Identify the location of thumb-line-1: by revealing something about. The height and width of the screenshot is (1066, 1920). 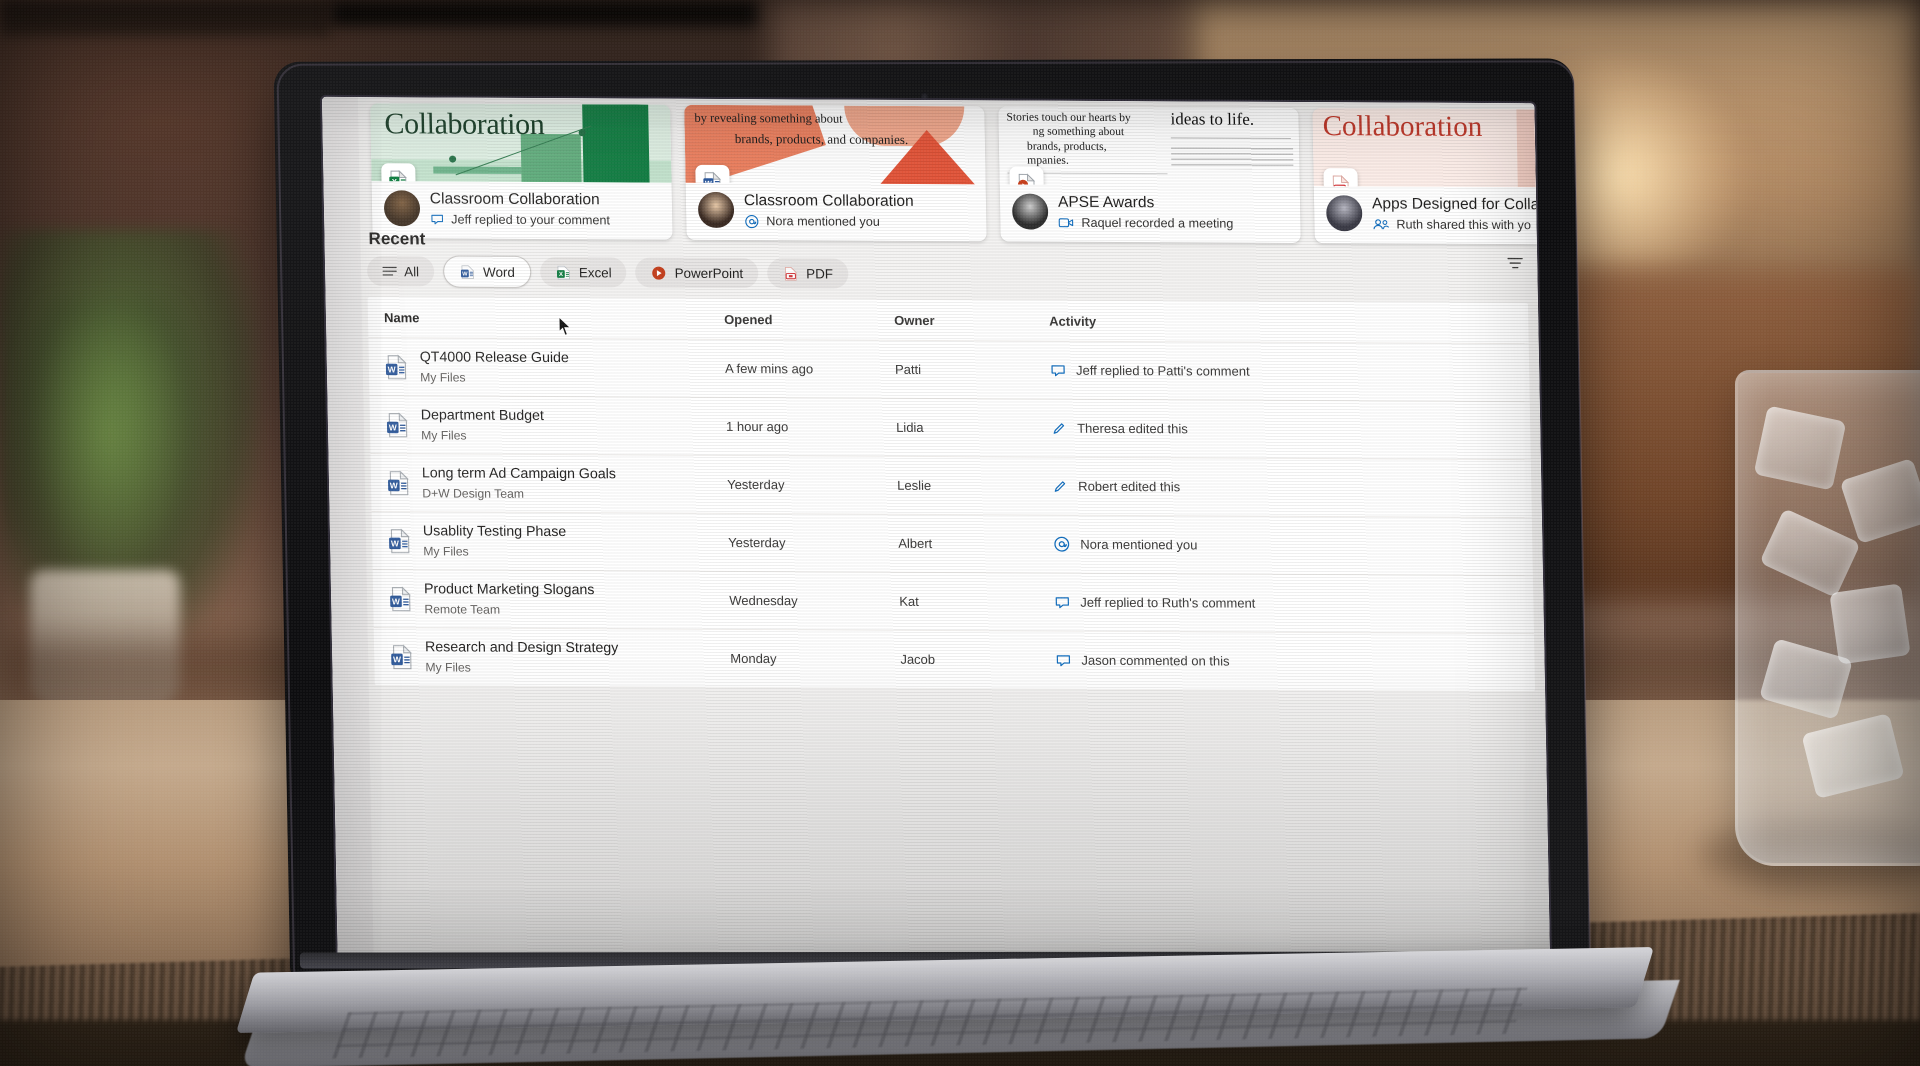
(768, 118).